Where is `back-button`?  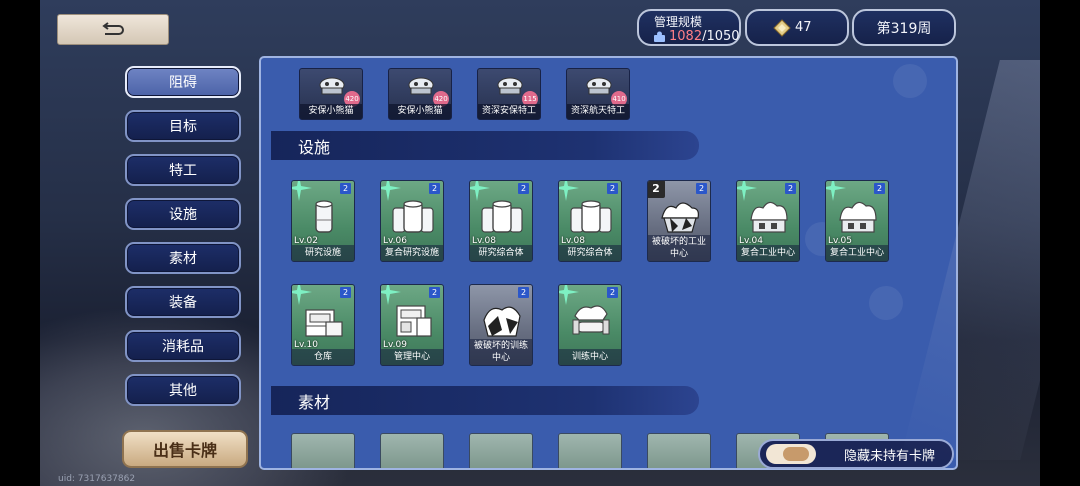
back-button is located at coordinates (113, 29).